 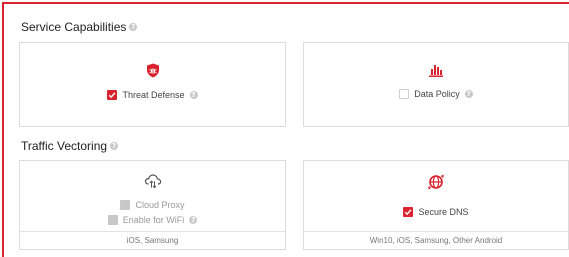 What do you see at coordinates (408, 212) in the screenshot?
I see `secure-dns-checkbox` at bounding box center [408, 212].